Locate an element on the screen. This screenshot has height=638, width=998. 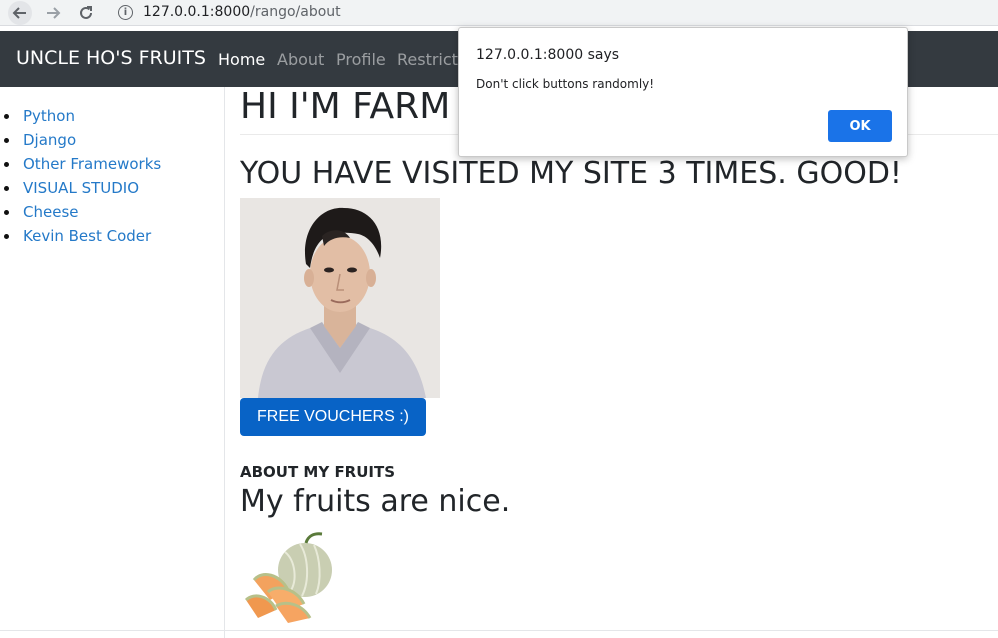
melon-image is located at coordinates (290, 577).